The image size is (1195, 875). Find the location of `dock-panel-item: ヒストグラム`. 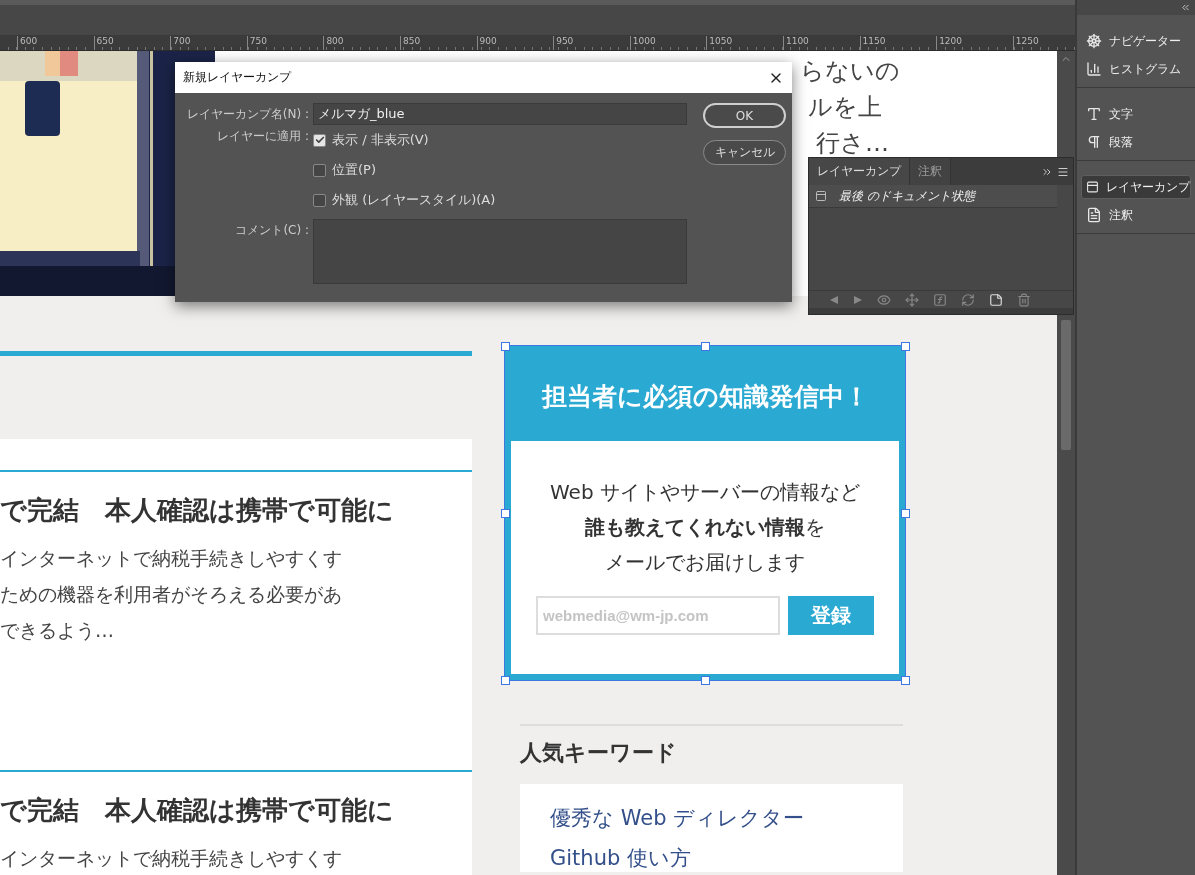

dock-panel-item: ヒストグラム is located at coordinates (1136, 69).